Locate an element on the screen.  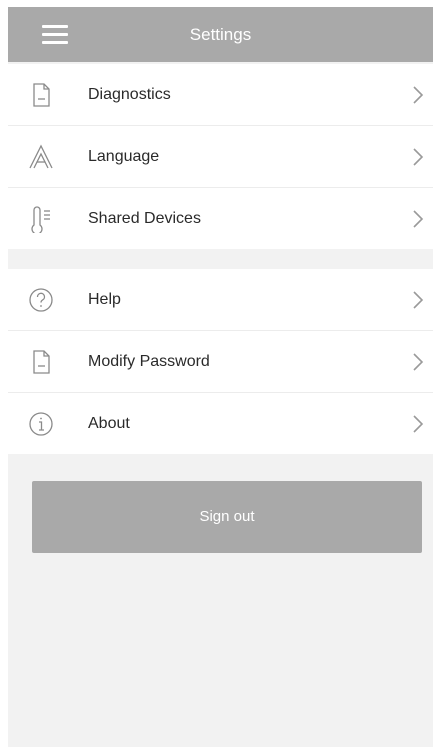
settings-item-about: About is located at coordinates (220, 423).